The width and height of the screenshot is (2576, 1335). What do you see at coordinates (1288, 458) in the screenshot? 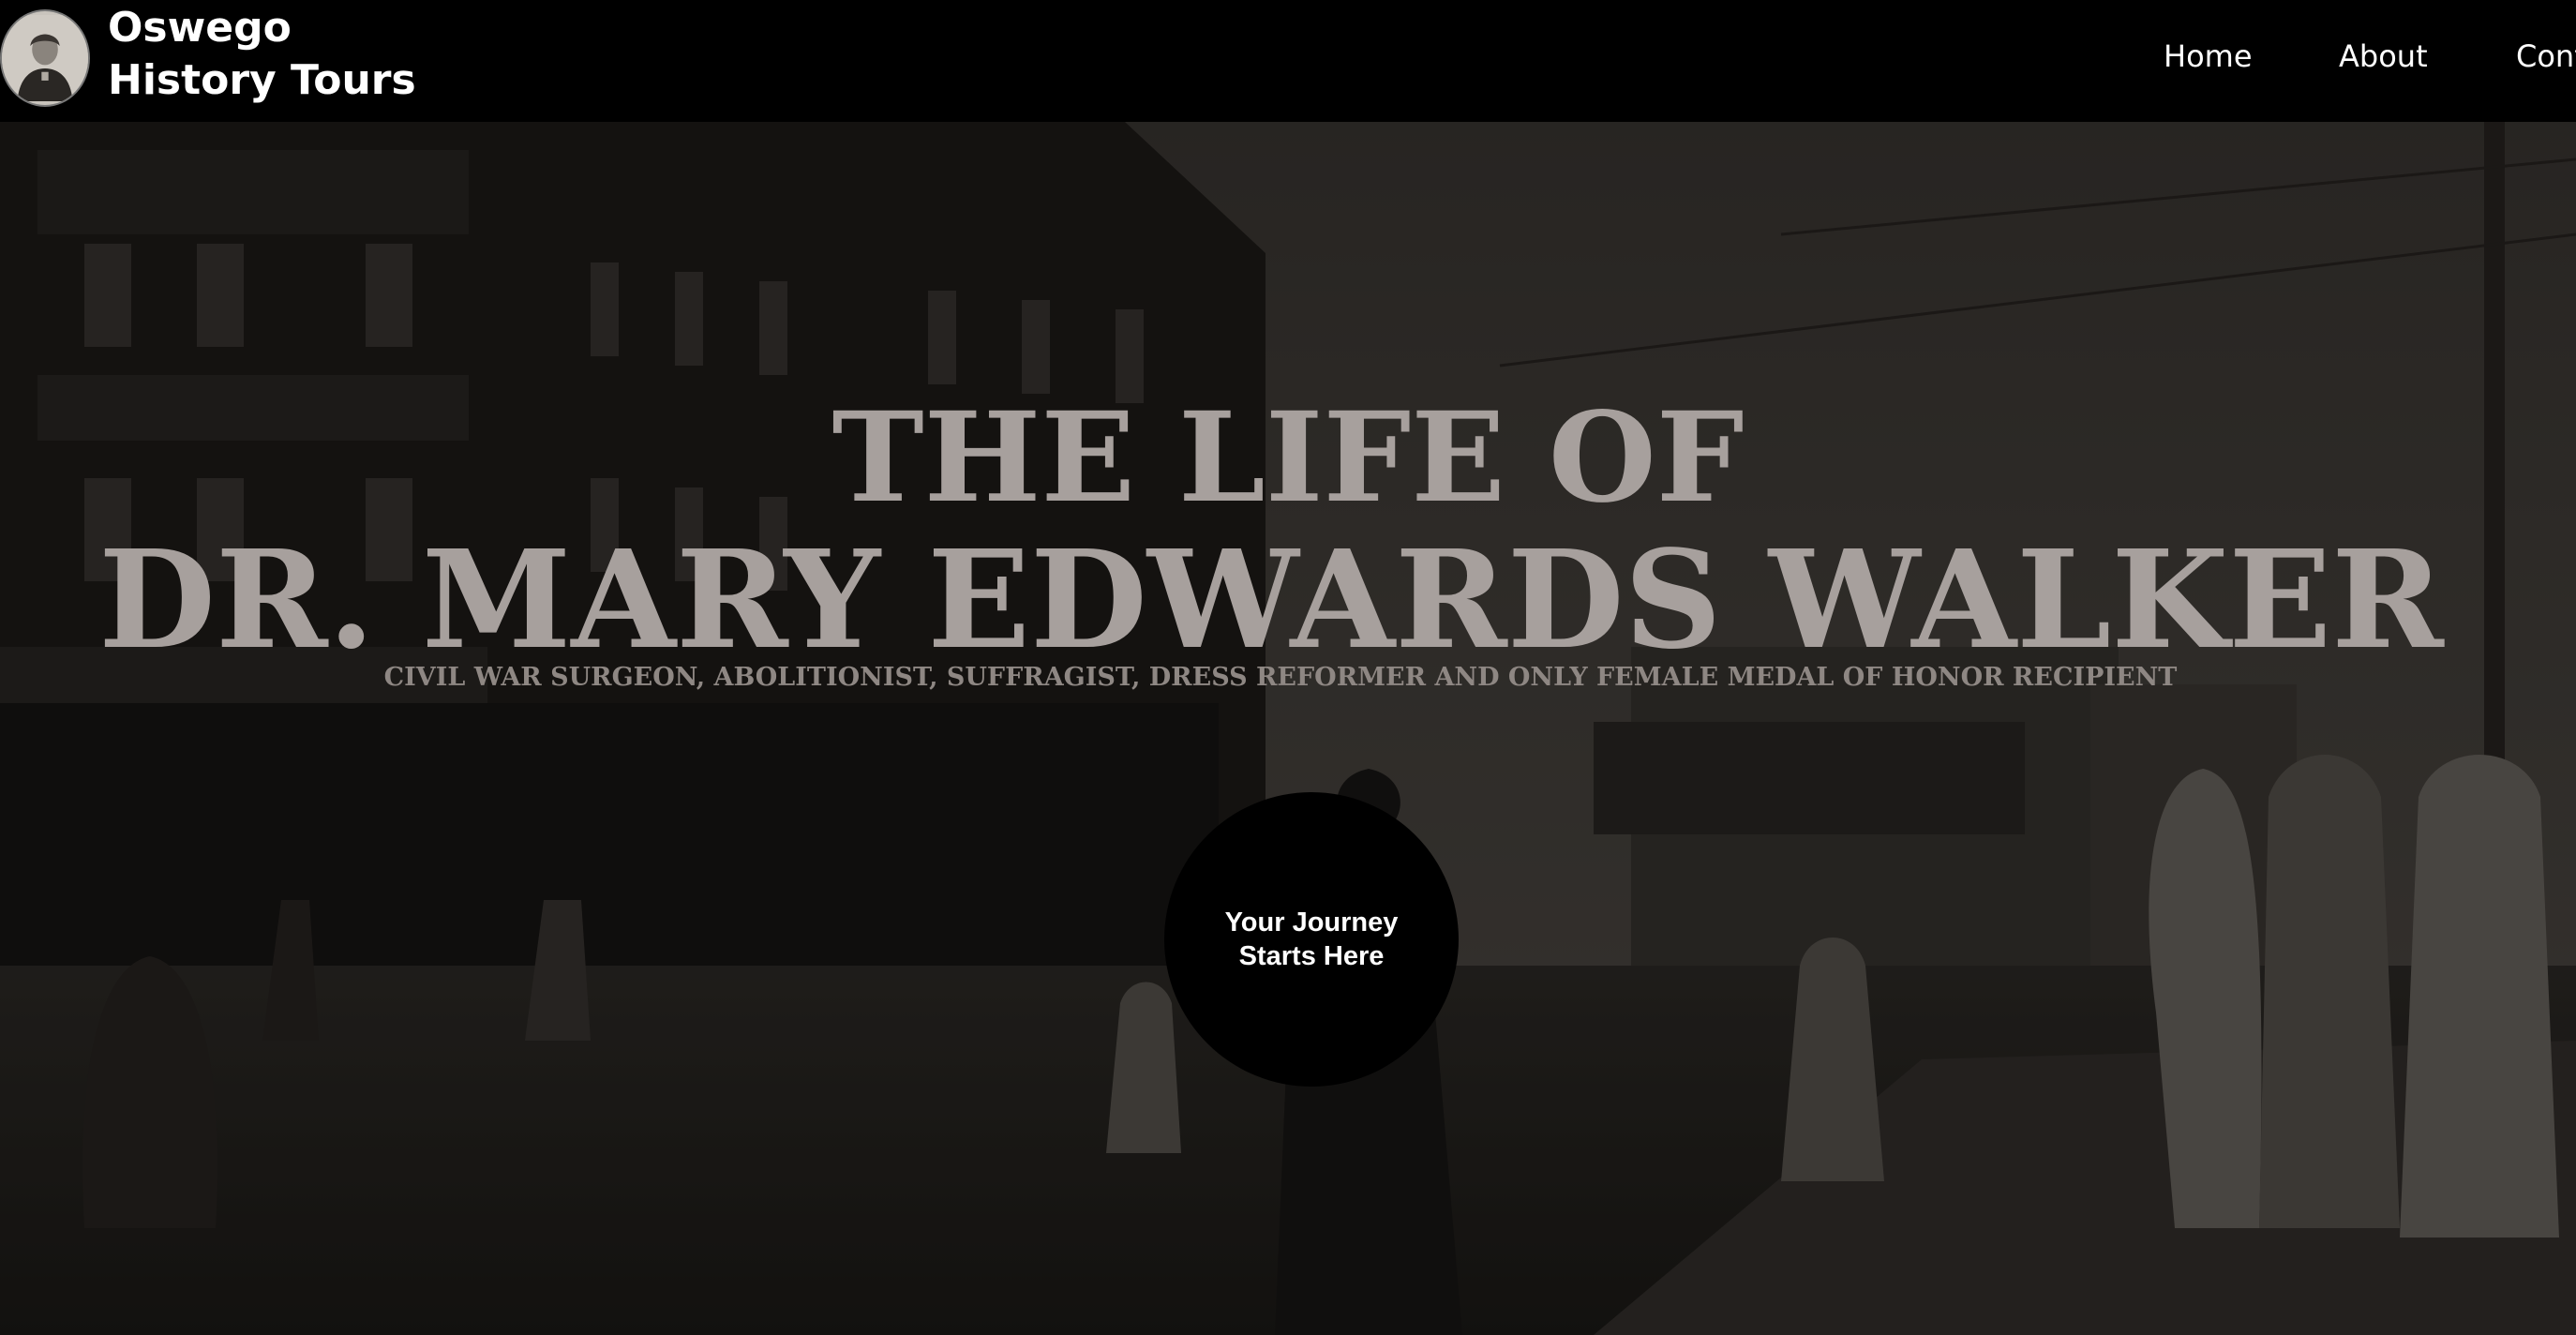
I see `hero-title-line1: THE LIFE OF` at bounding box center [1288, 458].